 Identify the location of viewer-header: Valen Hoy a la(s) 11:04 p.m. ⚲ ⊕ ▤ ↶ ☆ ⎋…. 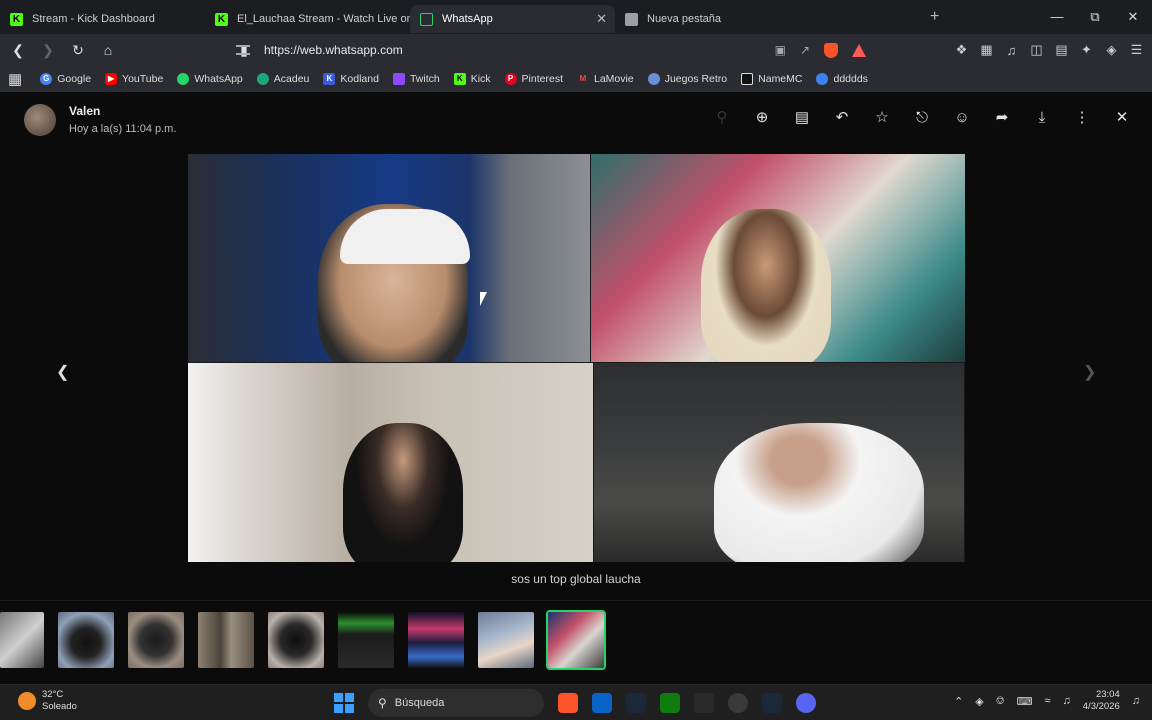
(576, 120).